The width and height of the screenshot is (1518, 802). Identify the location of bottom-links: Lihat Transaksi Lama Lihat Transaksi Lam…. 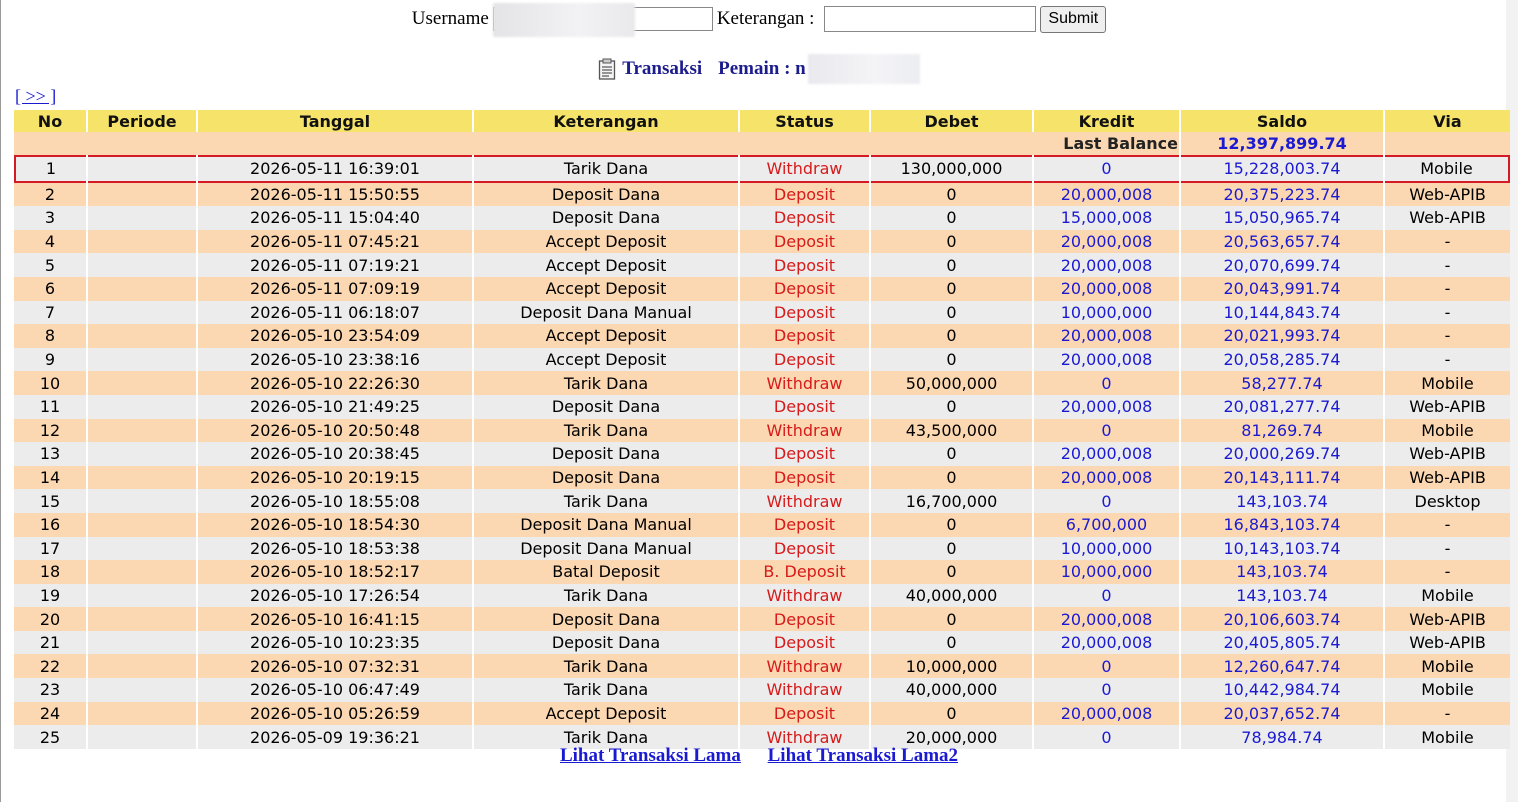
(759, 756).